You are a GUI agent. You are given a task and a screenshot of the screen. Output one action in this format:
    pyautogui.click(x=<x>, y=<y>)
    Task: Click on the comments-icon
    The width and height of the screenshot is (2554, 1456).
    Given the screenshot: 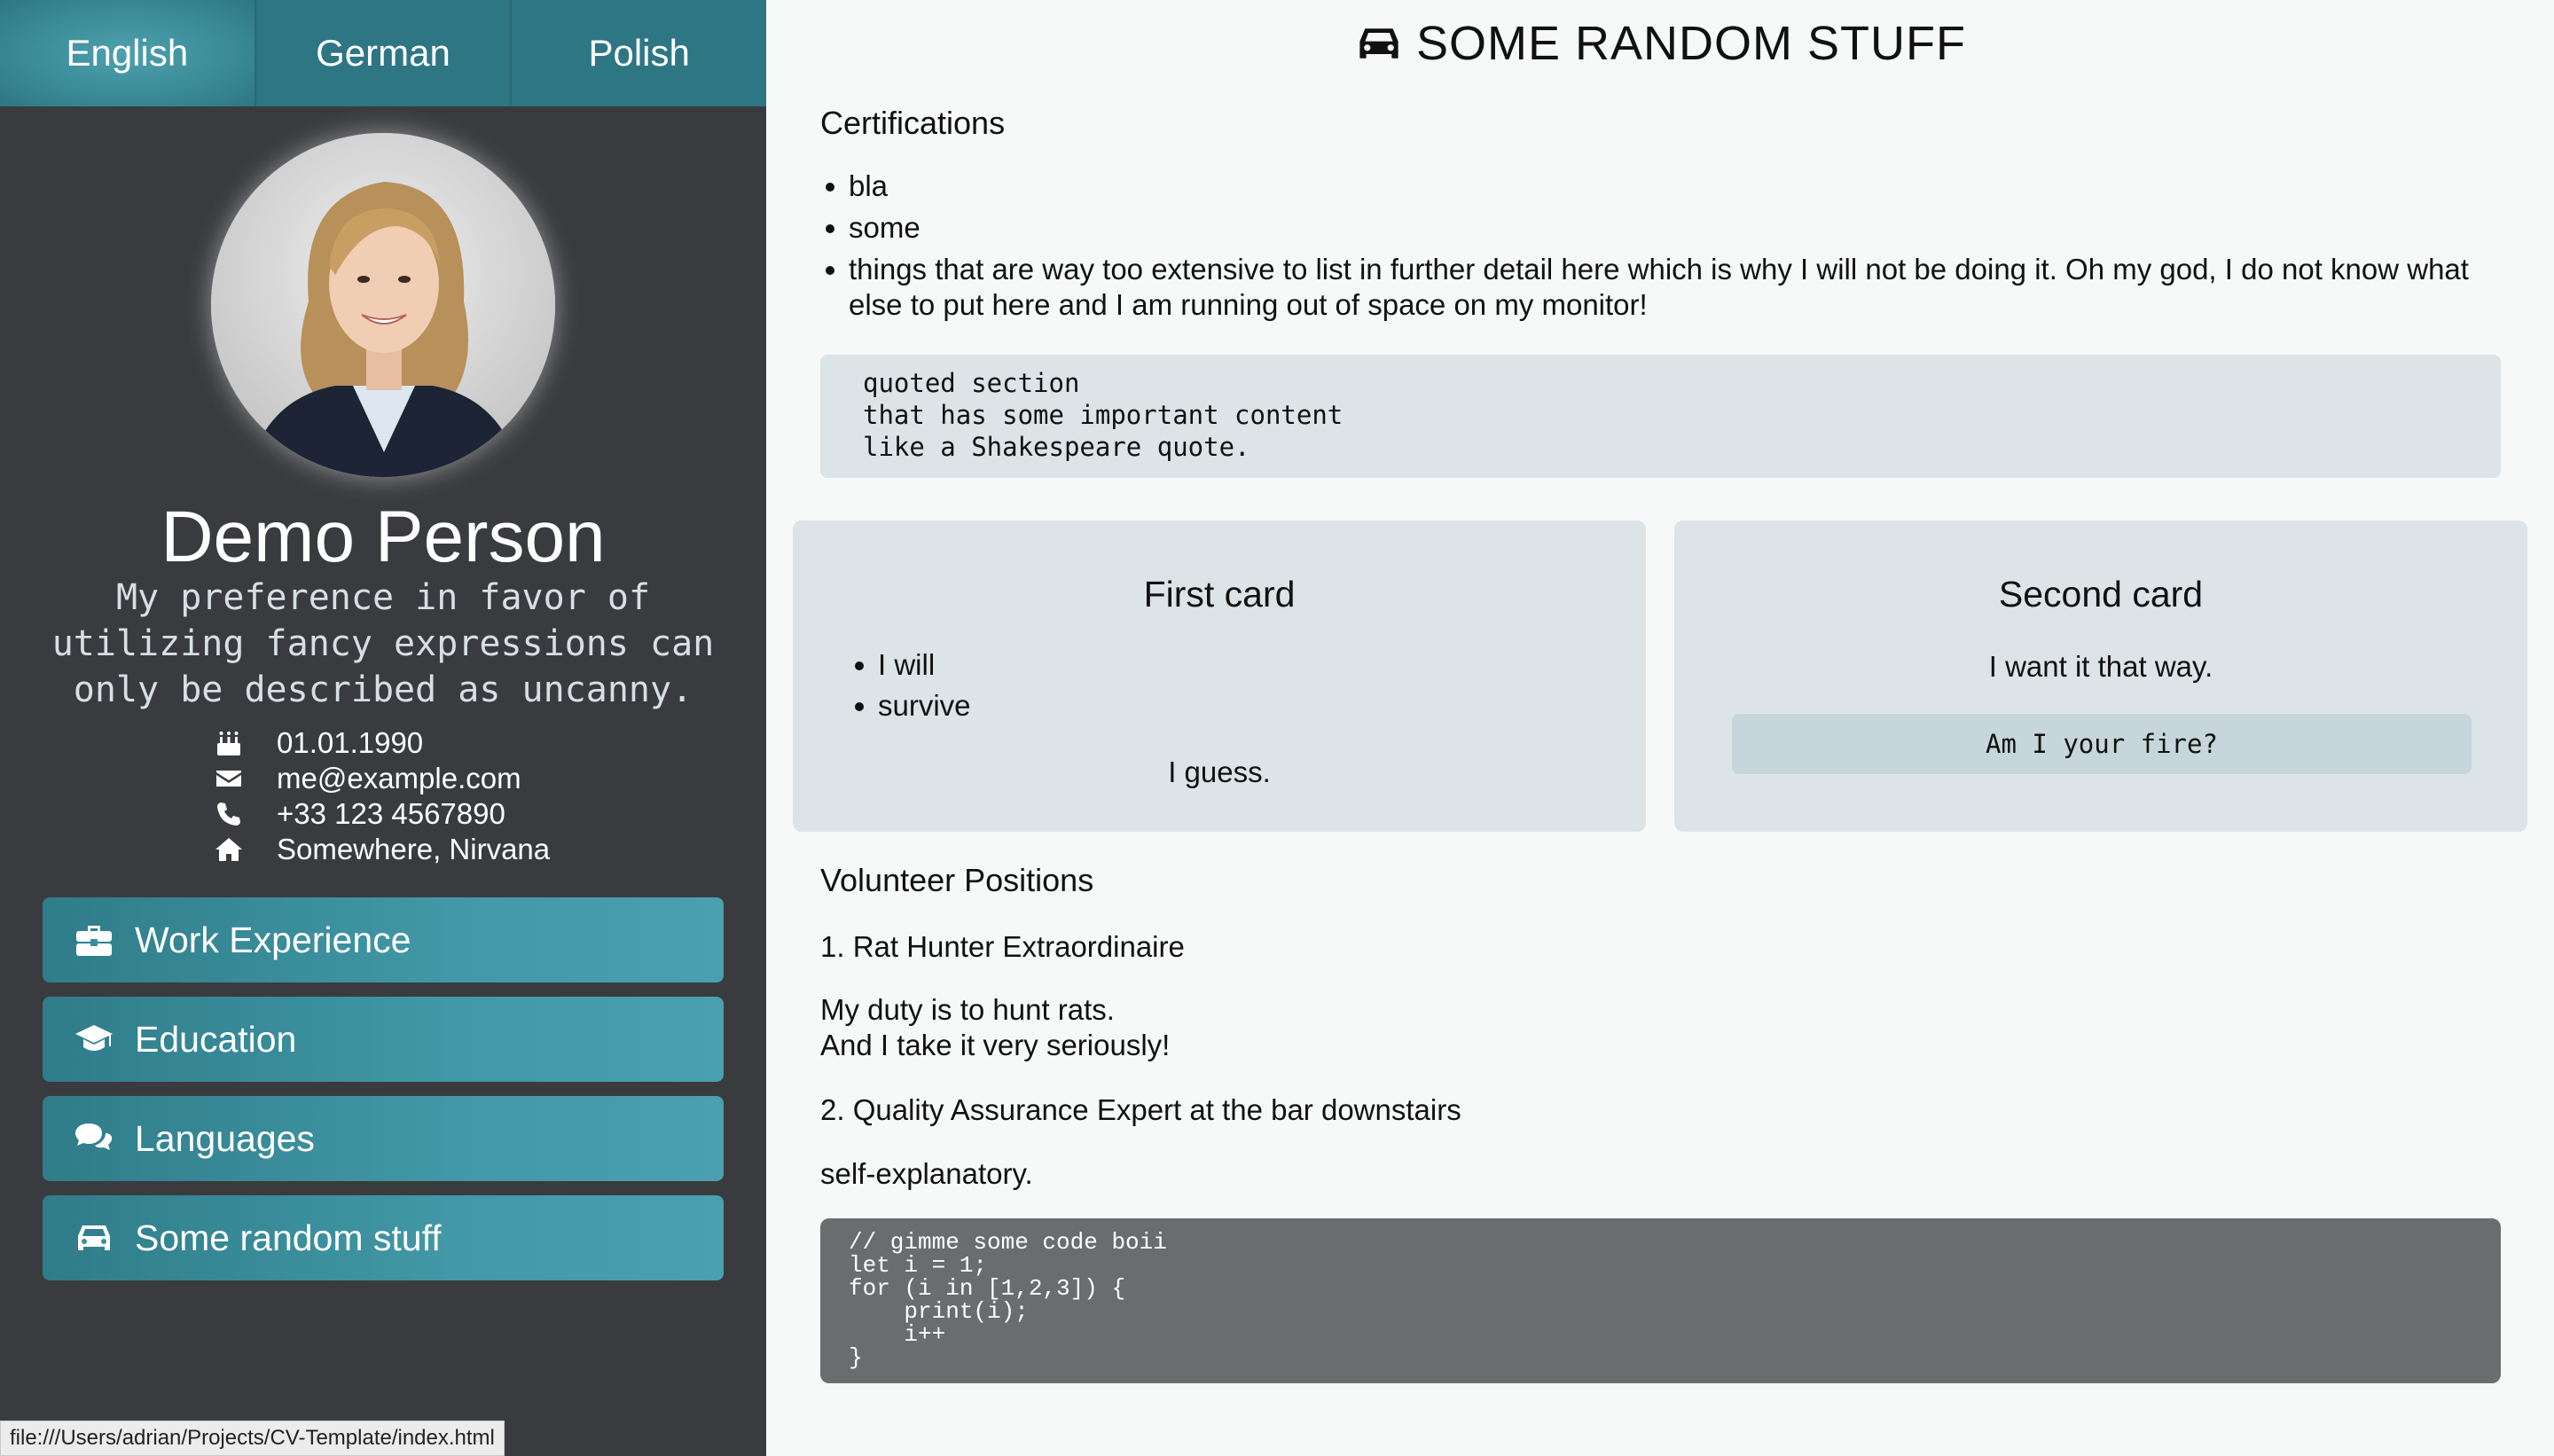 What is the action you would take?
    pyautogui.click(x=94, y=1138)
    